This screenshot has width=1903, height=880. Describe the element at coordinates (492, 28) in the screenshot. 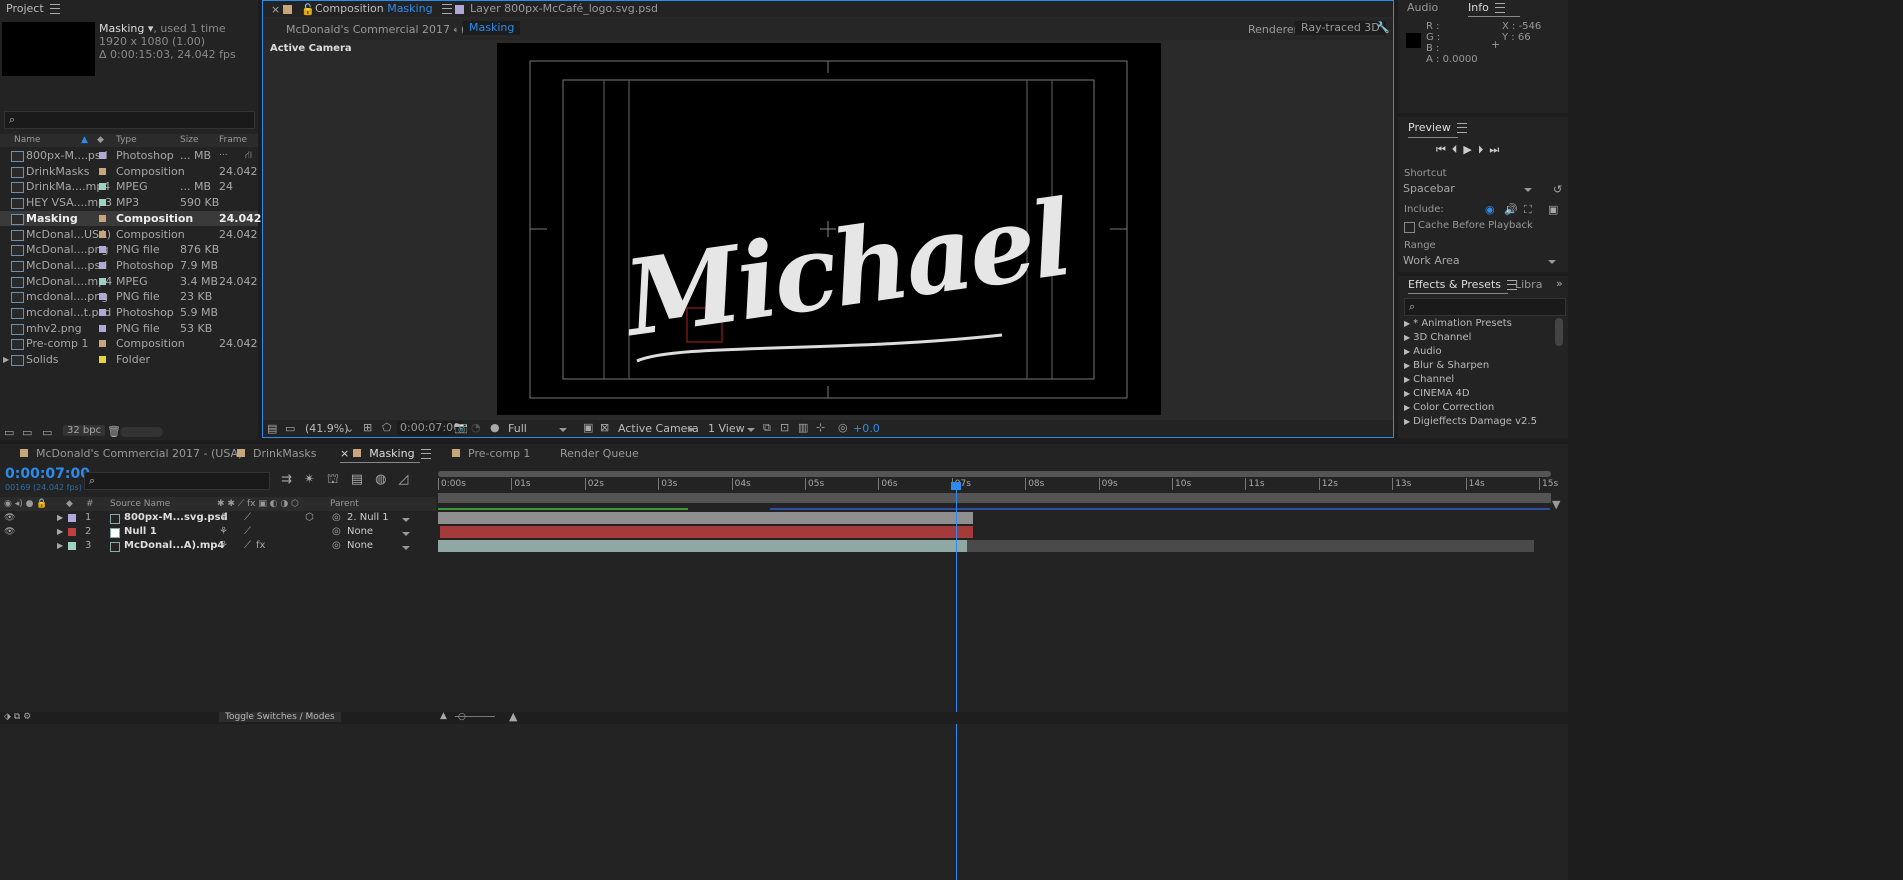

I see `breadcrumb-current: Masking` at that location.